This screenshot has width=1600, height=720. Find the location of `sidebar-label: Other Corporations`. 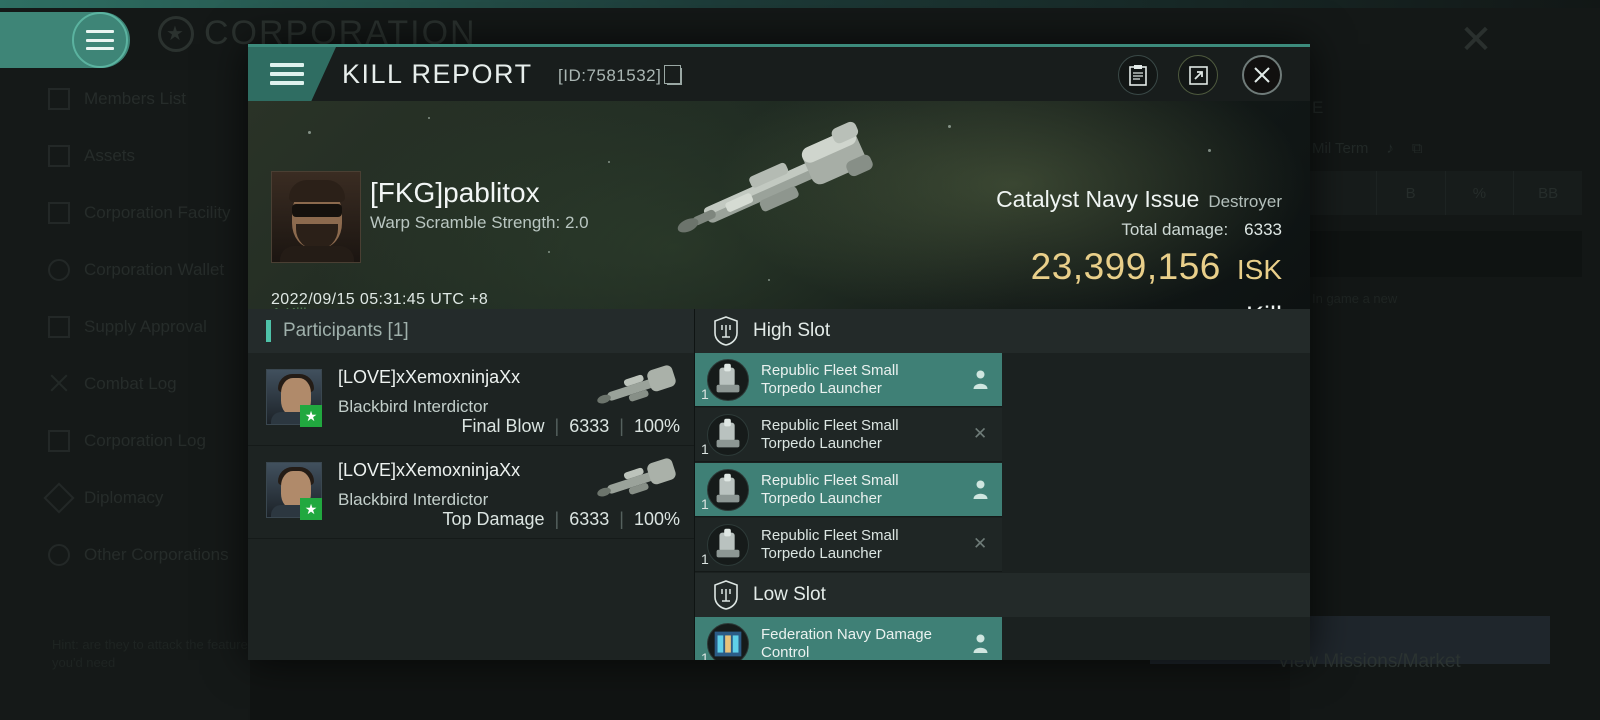

sidebar-label: Other Corporations is located at coordinates (156, 554).